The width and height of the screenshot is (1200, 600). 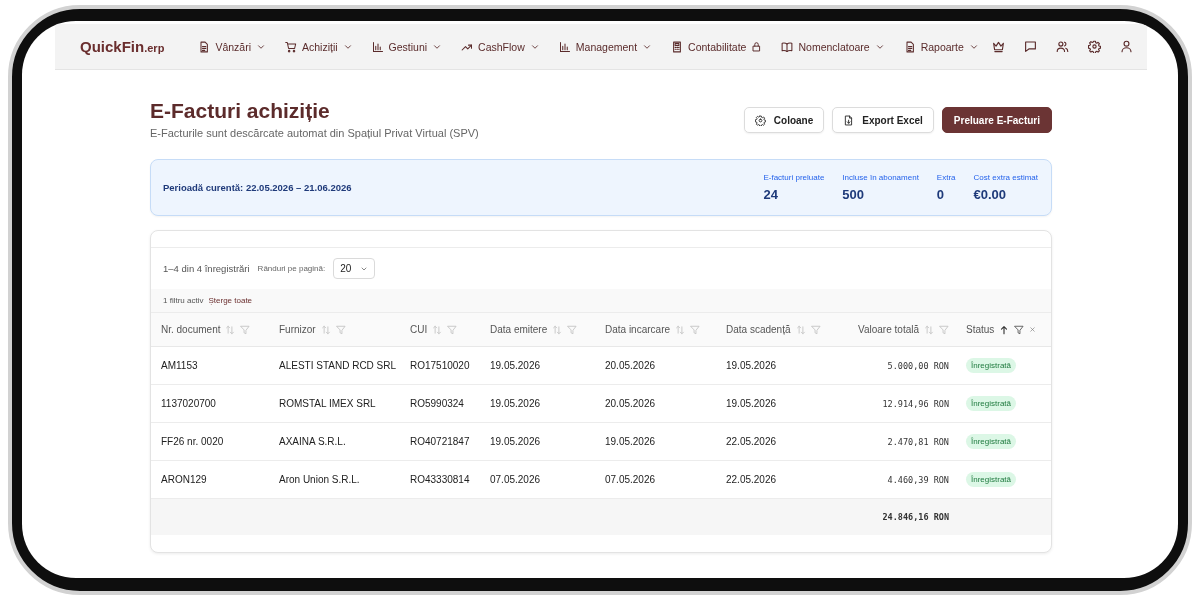 I want to click on table-cell: AXAINA S.R.L., so click(x=312, y=441).